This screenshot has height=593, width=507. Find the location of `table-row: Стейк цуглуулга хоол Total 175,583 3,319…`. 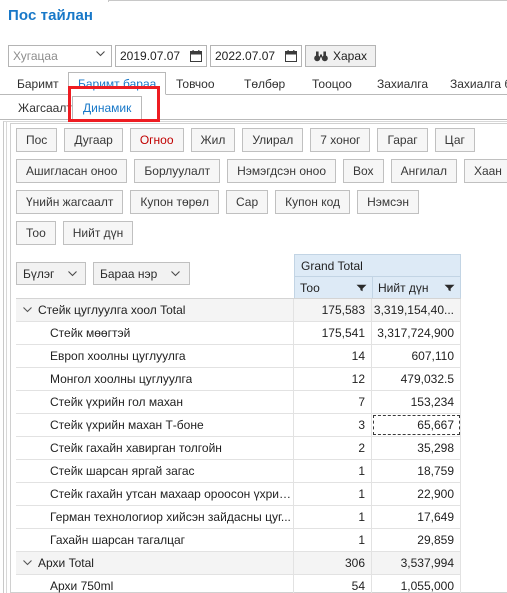

table-row: Стейк цуглуулга хоол Total 175,583 3,319… is located at coordinates (238, 310).